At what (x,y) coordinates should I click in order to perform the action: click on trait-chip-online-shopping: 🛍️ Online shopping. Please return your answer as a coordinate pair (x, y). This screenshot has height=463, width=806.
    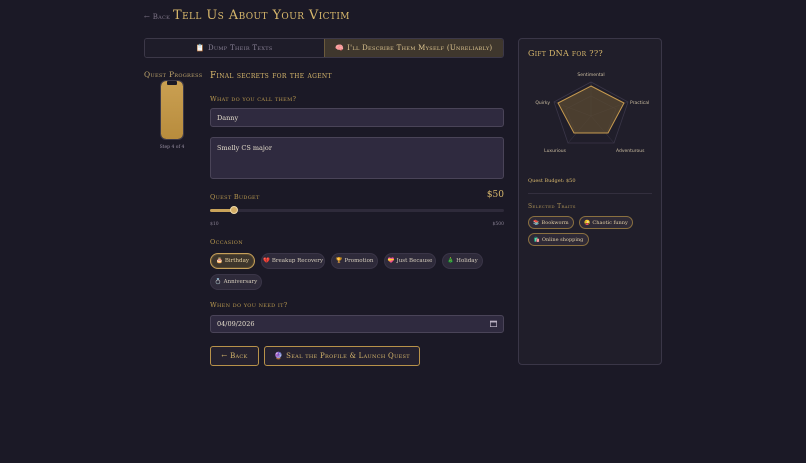
    Looking at the image, I should click on (558, 239).